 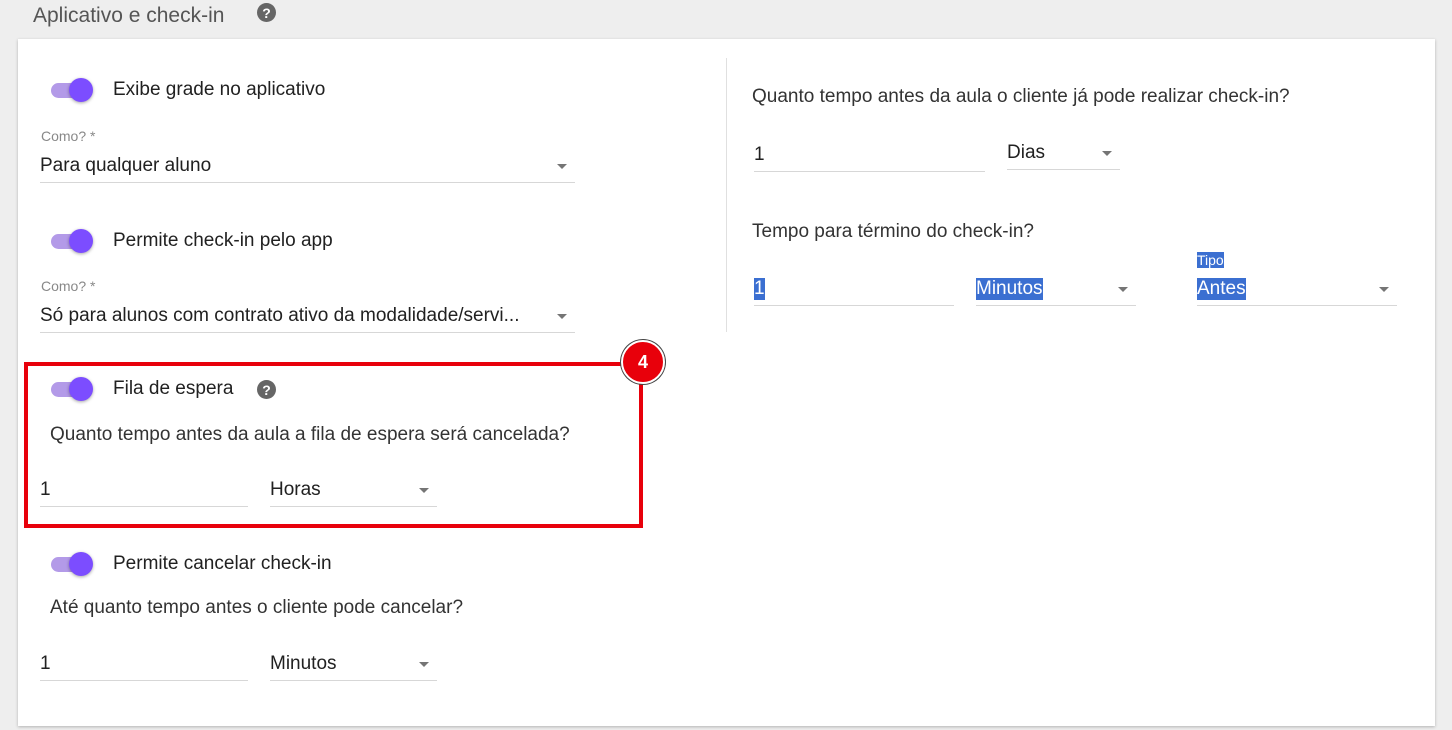 I want to click on cancelar-checkin-unit-select: Minutos, so click(x=353, y=664).